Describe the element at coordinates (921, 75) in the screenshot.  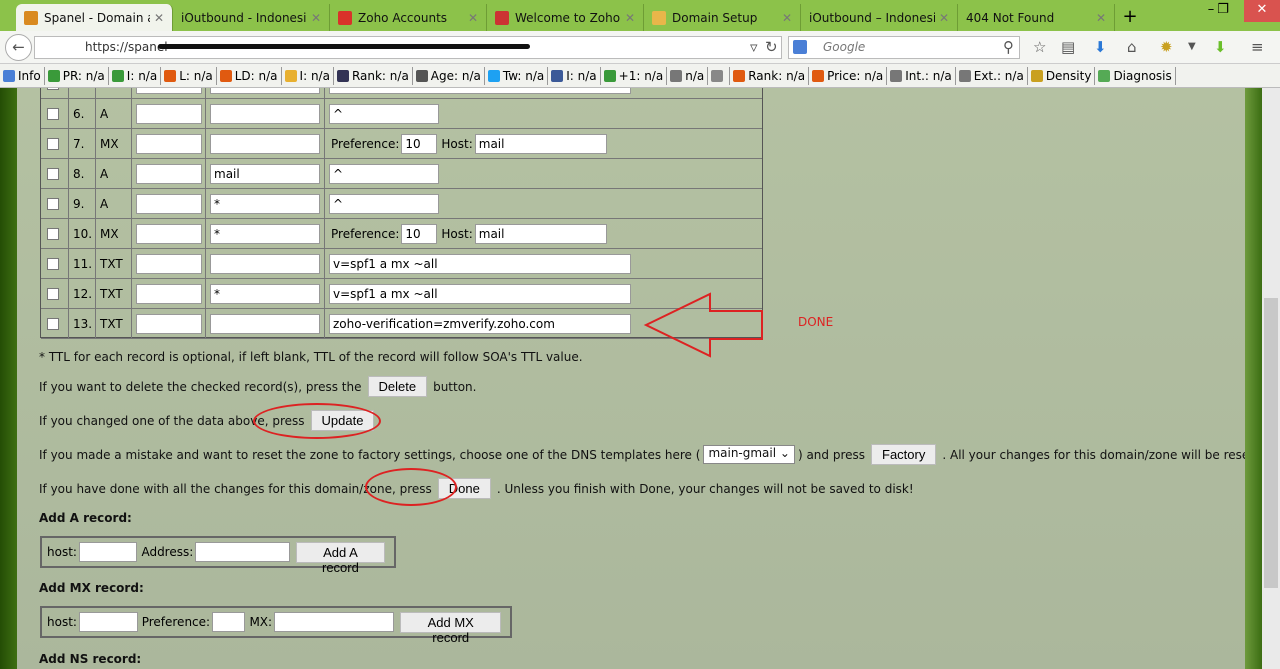
I see `seo-toolbar-item: Int.: n/a` at that location.